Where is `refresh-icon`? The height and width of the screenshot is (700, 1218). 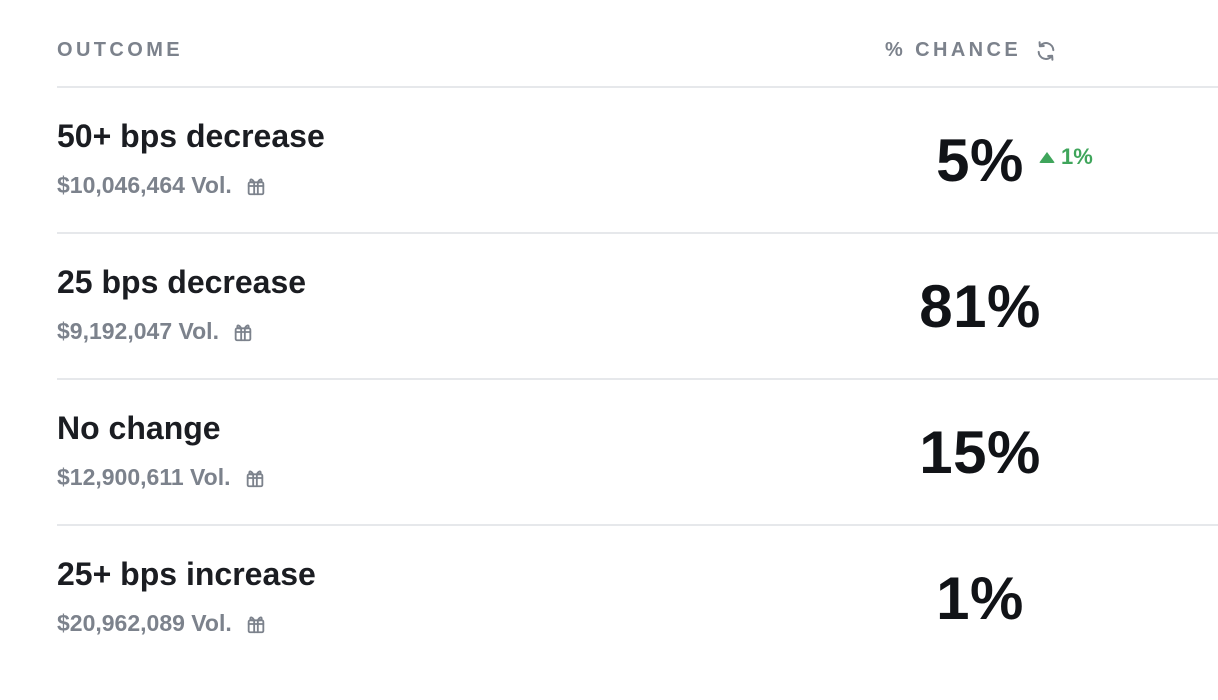
refresh-icon is located at coordinates (1046, 51).